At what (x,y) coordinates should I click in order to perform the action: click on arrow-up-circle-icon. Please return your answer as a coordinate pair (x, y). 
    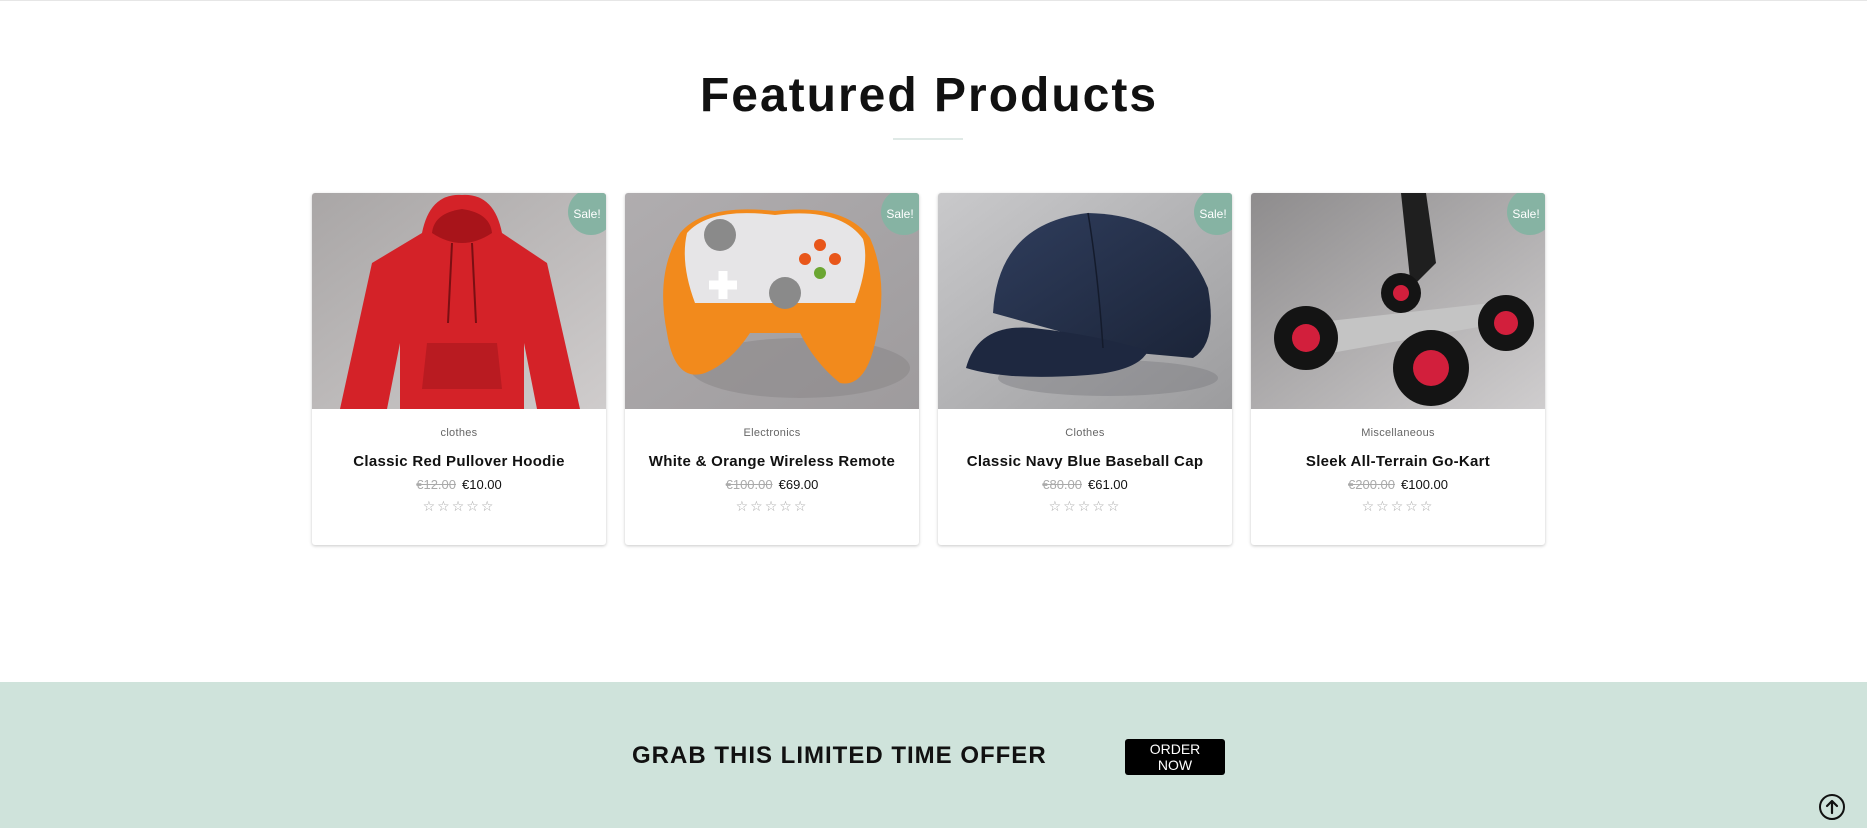
    Looking at the image, I should click on (1832, 807).